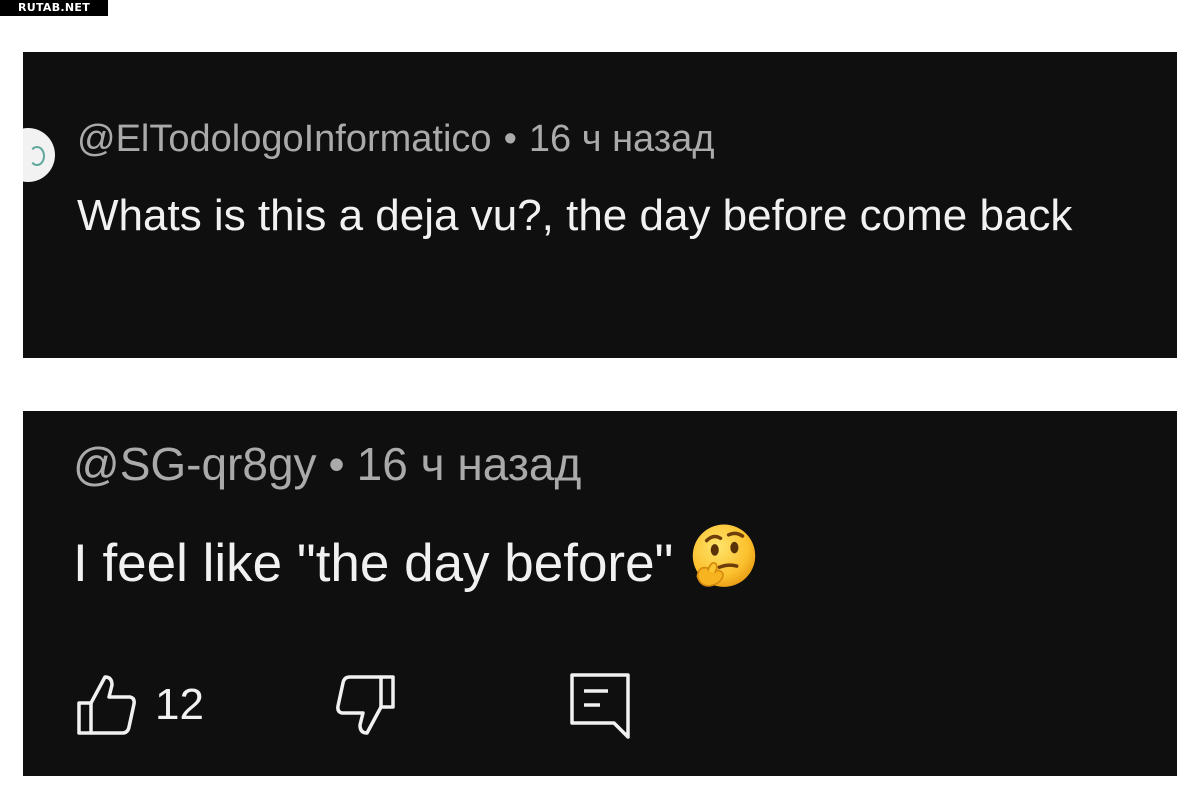 This screenshot has width=1200, height=800. I want to click on thumbs-down-icon, so click(365, 705).